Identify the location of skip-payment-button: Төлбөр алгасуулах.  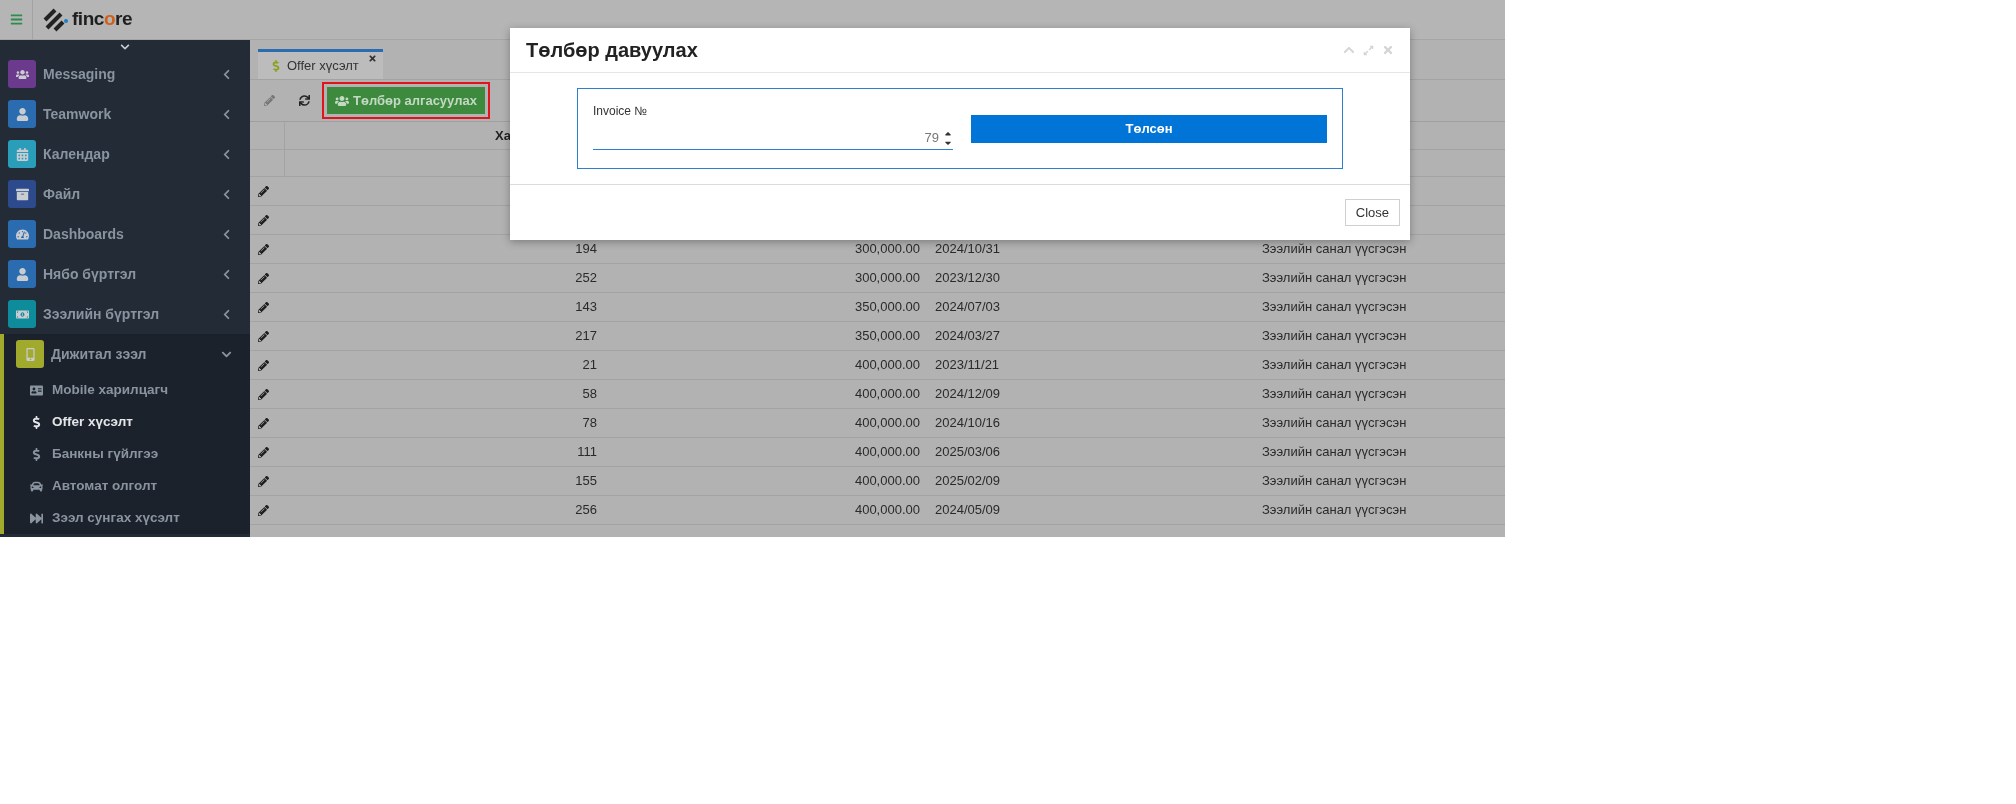
(406, 100).